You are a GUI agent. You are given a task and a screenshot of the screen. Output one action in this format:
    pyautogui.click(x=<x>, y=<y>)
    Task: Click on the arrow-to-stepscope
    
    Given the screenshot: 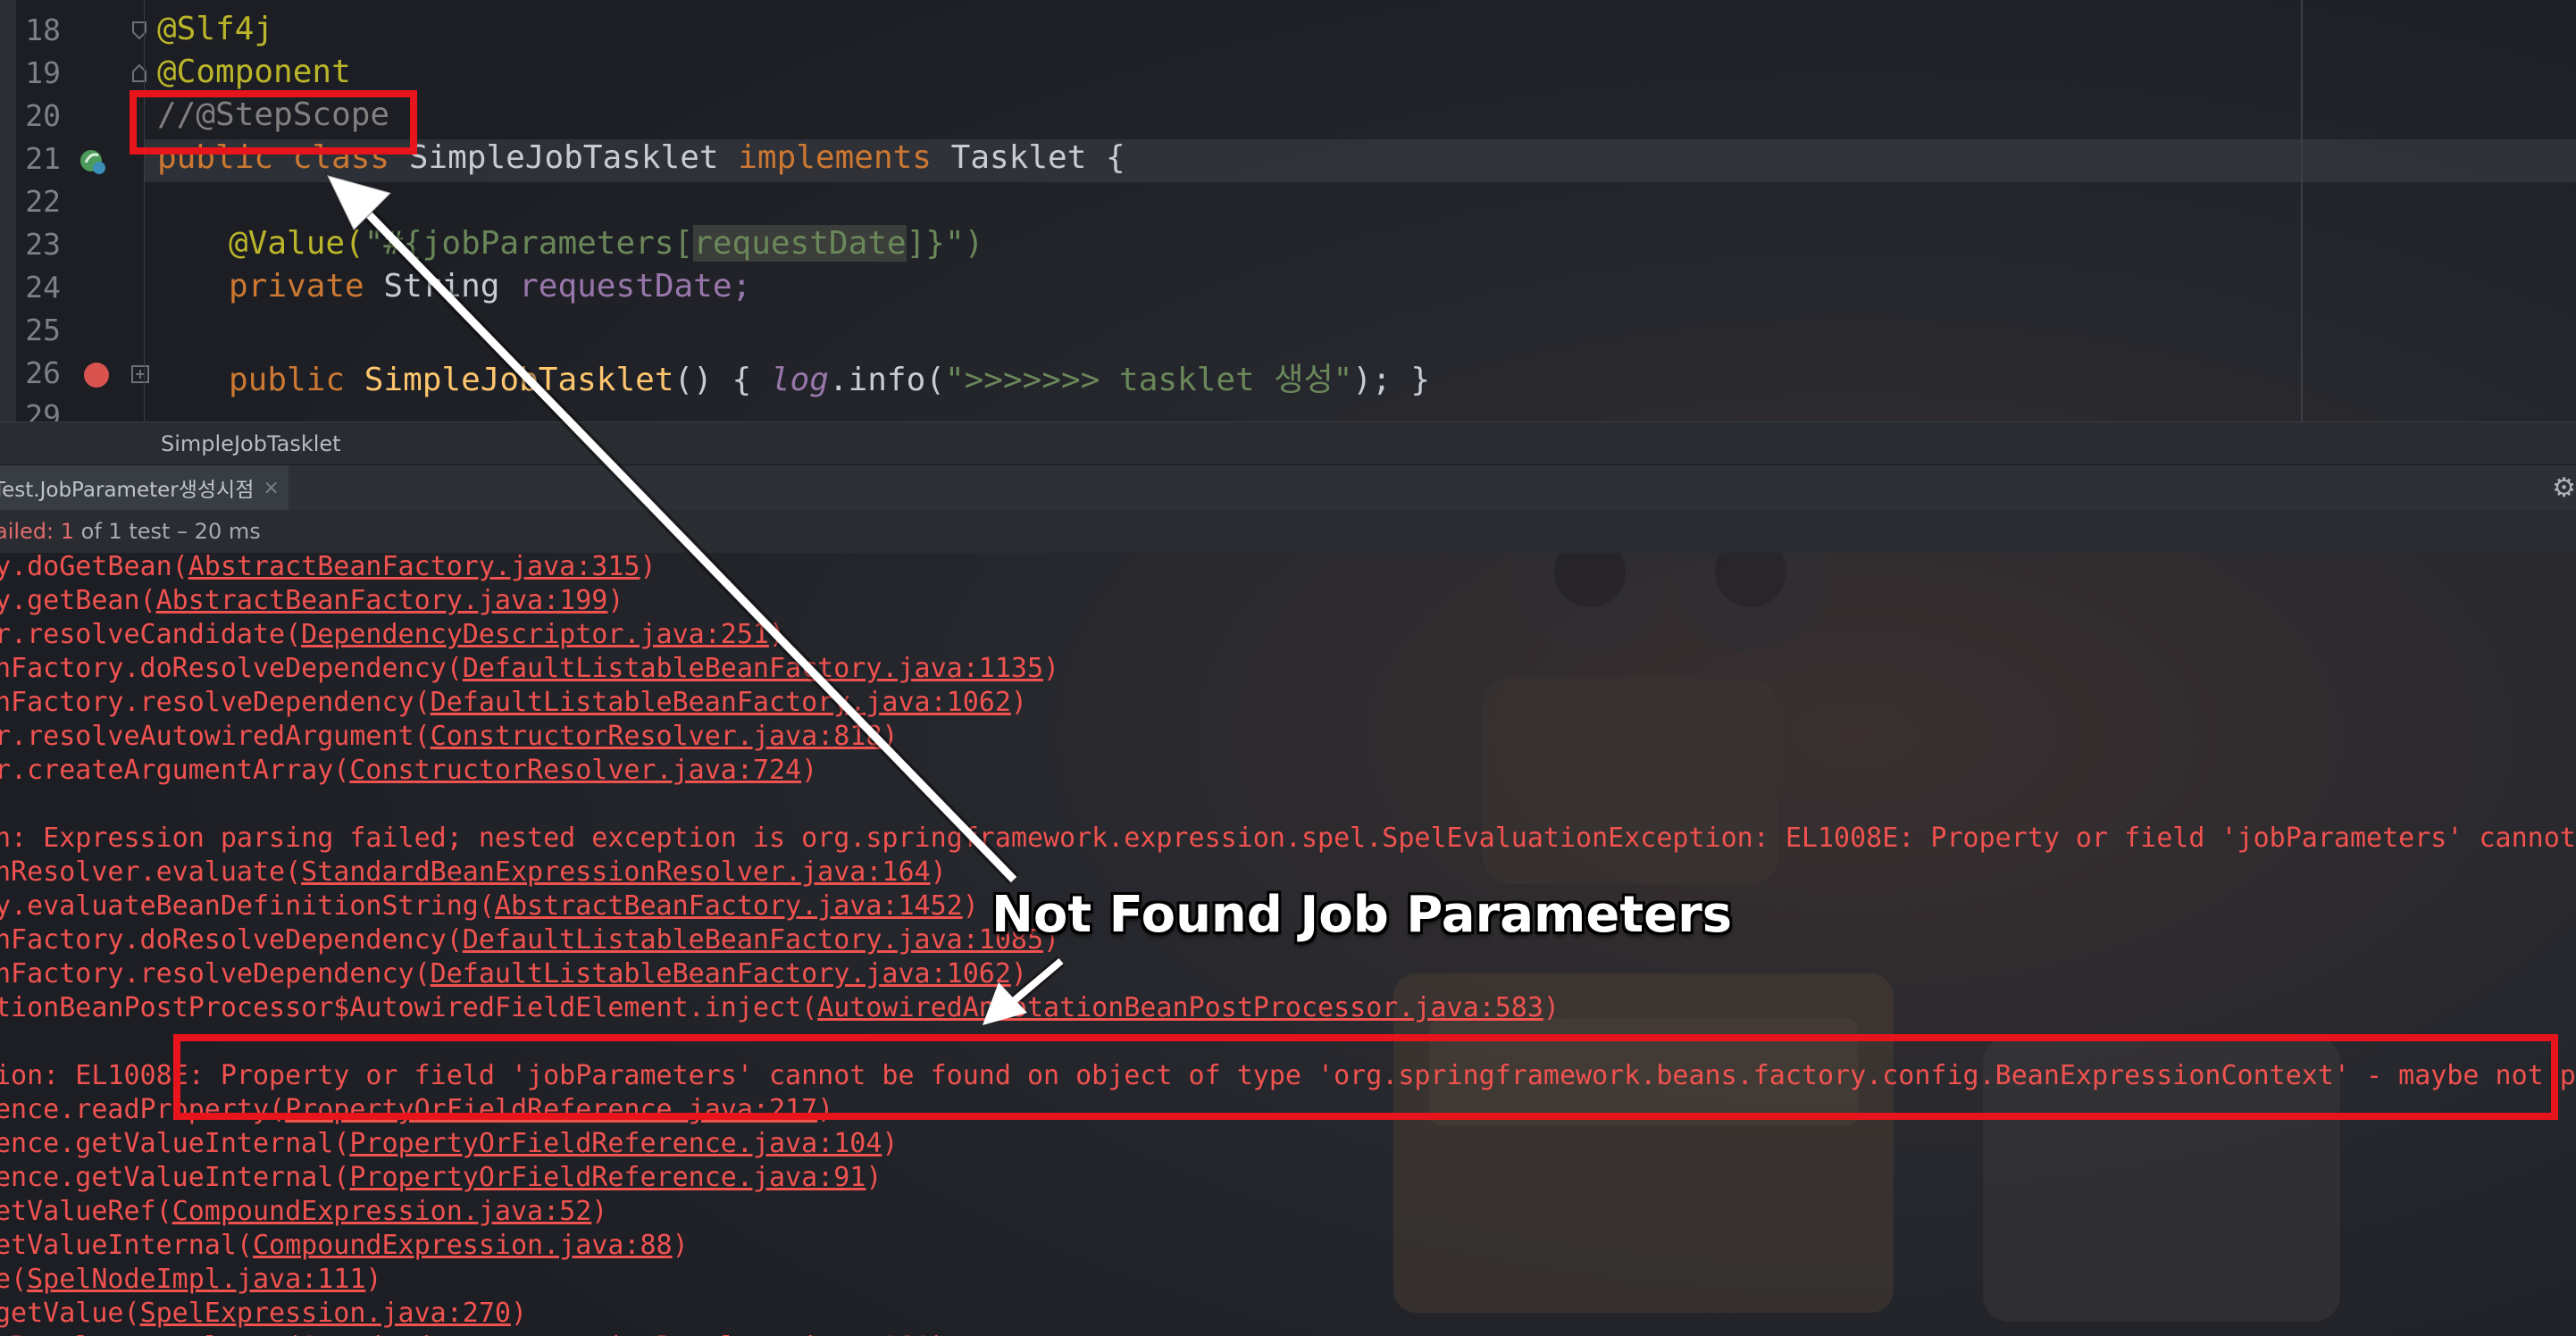 What is the action you would take?
    pyautogui.click(x=672, y=529)
    